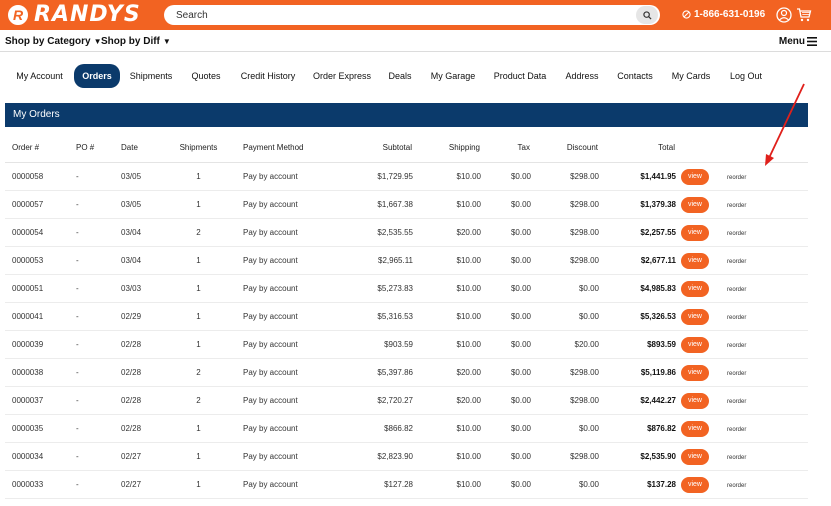 The image size is (831, 506). Describe the element at coordinates (37, 400) in the screenshot. I see `cell-order: 0000037` at that location.